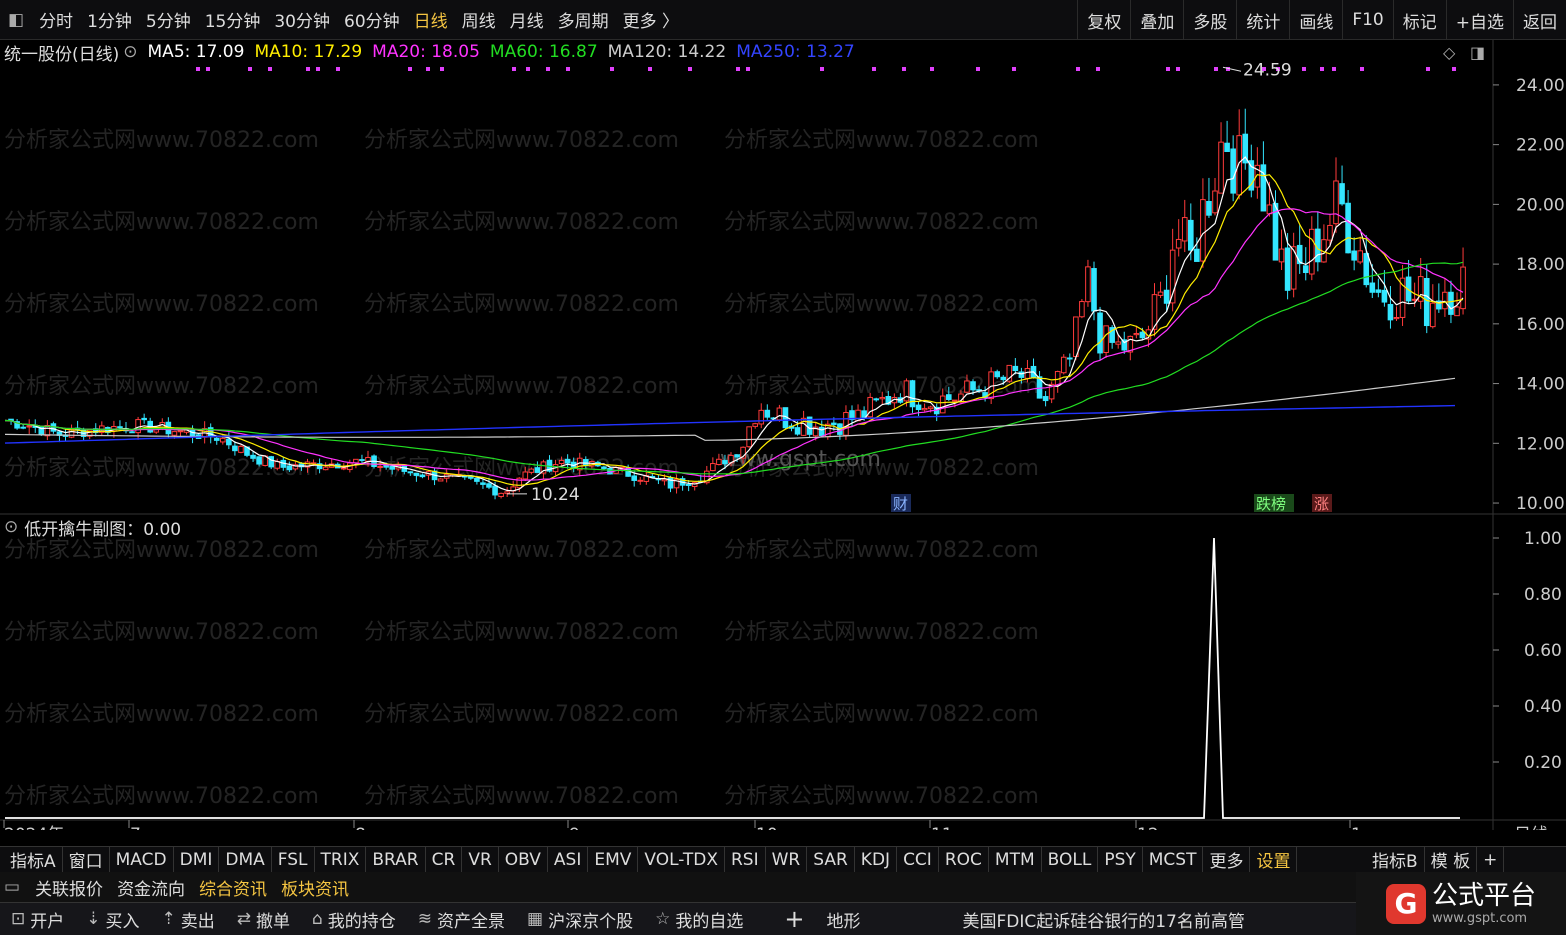  Describe the element at coordinates (168, 19) in the screenshot. I see `period-tab-2: 5分钟` at that location.